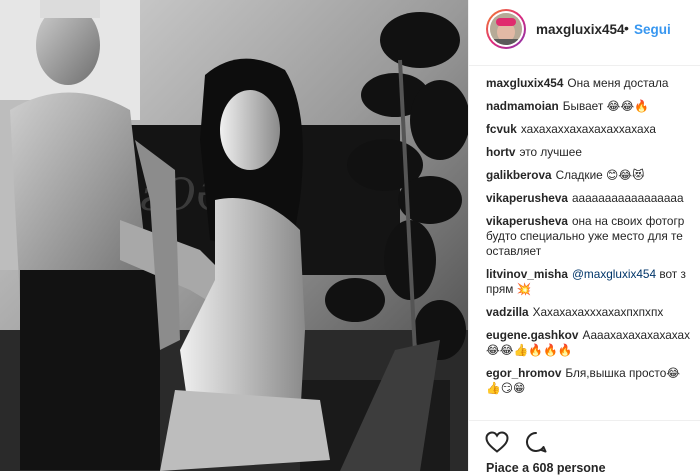 The image size is (700, 475). Describe the element at coordinates (600, 175) in the screenshot. I see `comment-text: Сладкие 😊😂😻` at that location.